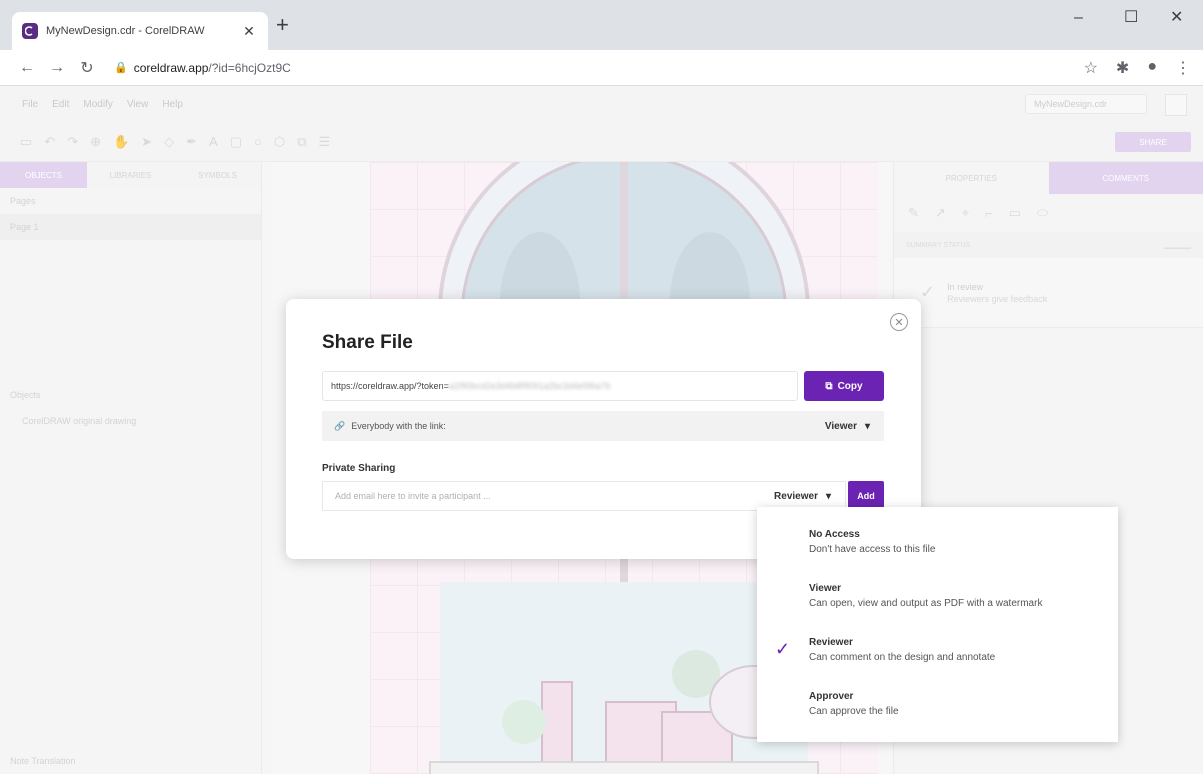 The height and width of the screenshot is (774, 1203). Describe the element at coordinates (27, 68) in the screenshot. I see `back-icon: ←` at that location.